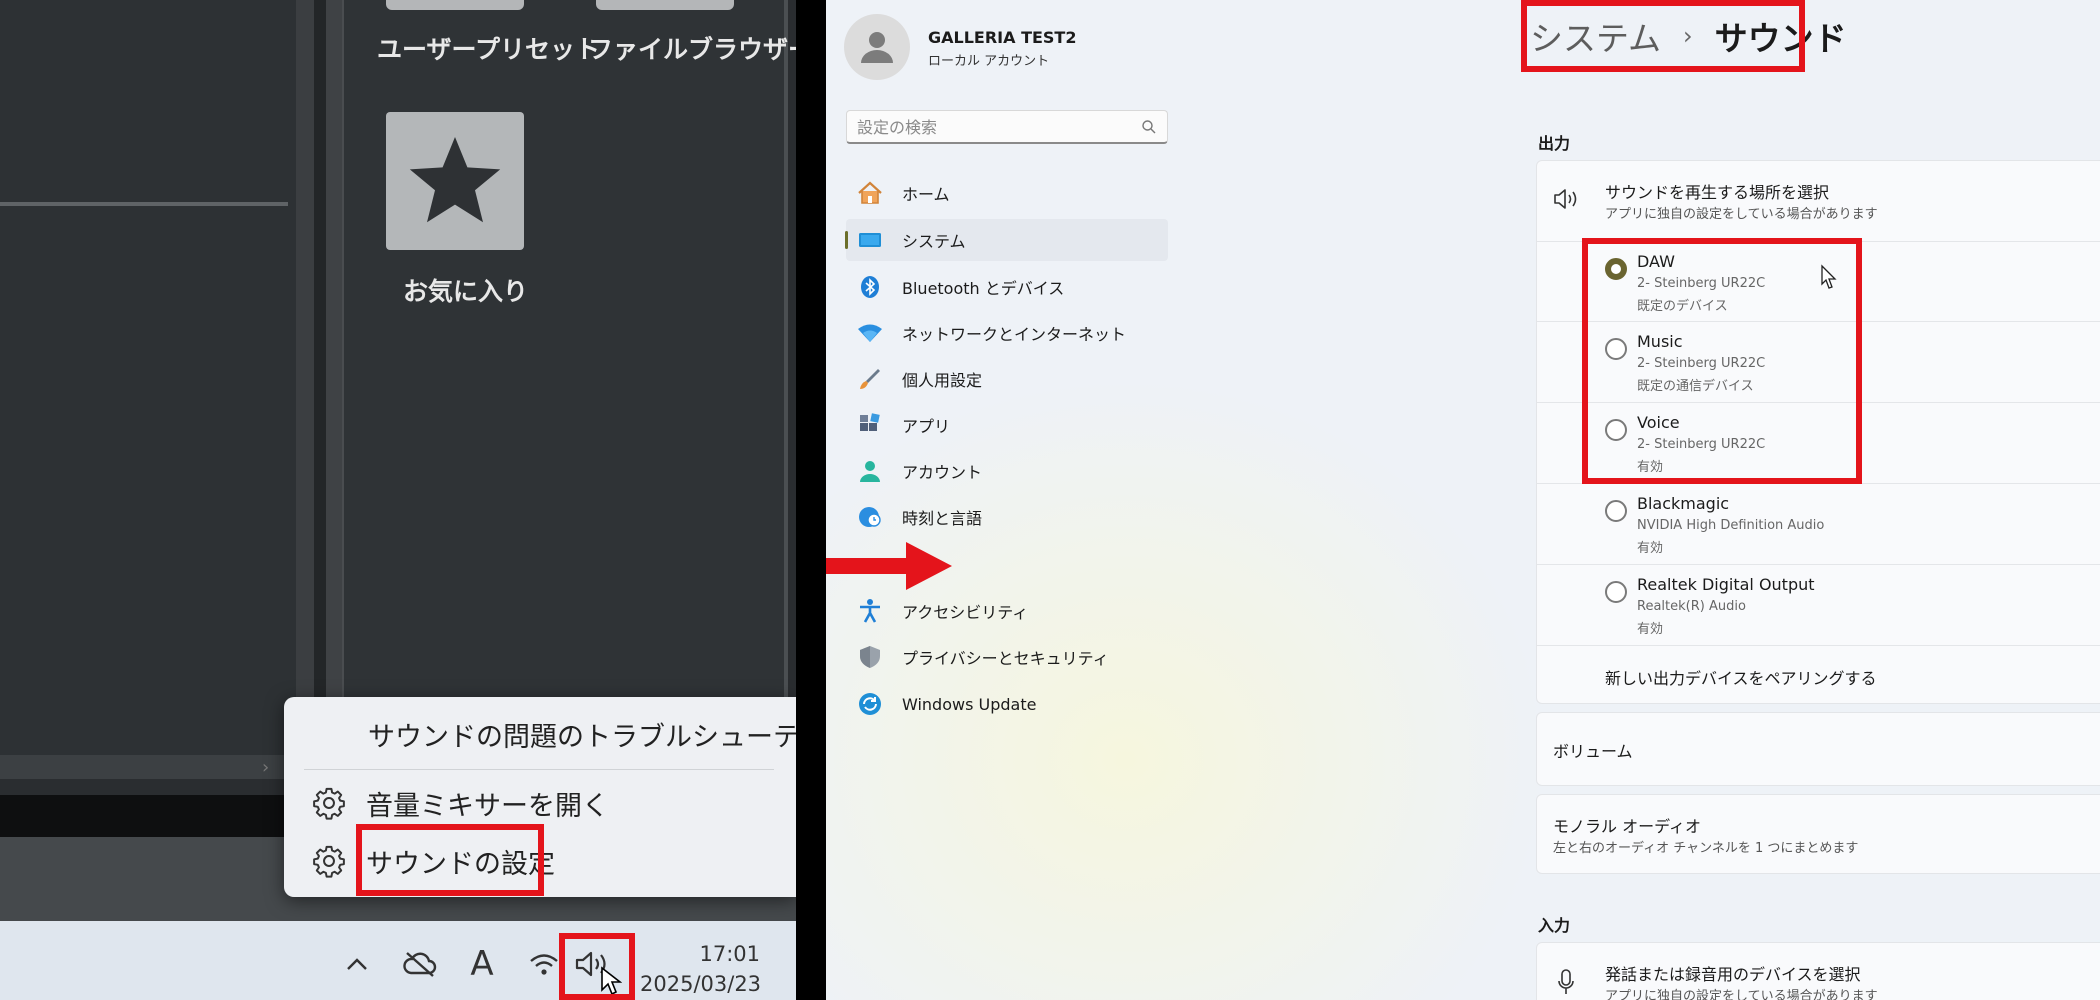 This screenshot has width=2100, height=1000. What do you see at coordinates (1733, 974) in the screenshot?
I see `choose-input-title: 発話または録音用のデバイスを選択` at bounding box center [1733, 974].